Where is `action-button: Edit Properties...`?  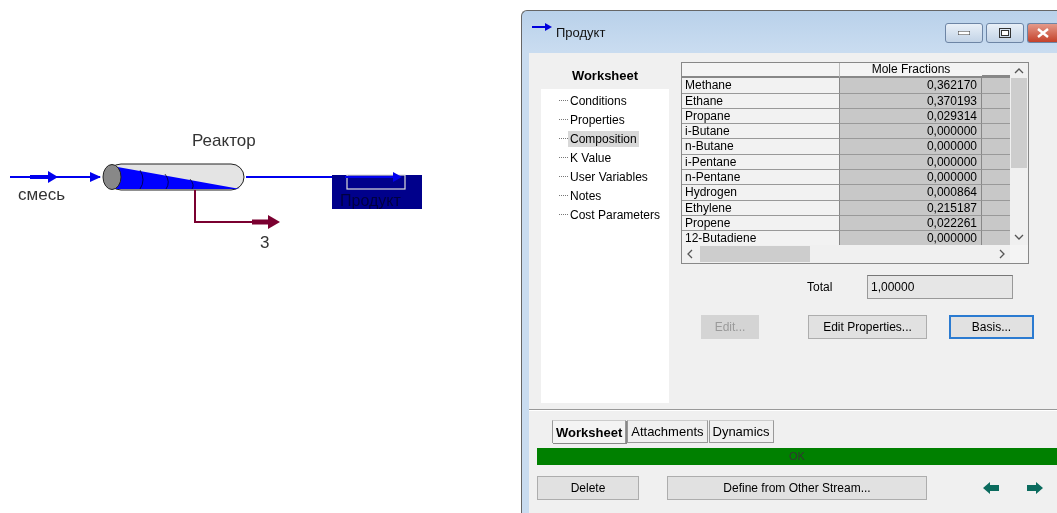
action-button: Edit Properties... is located at coordinates (867, 327).